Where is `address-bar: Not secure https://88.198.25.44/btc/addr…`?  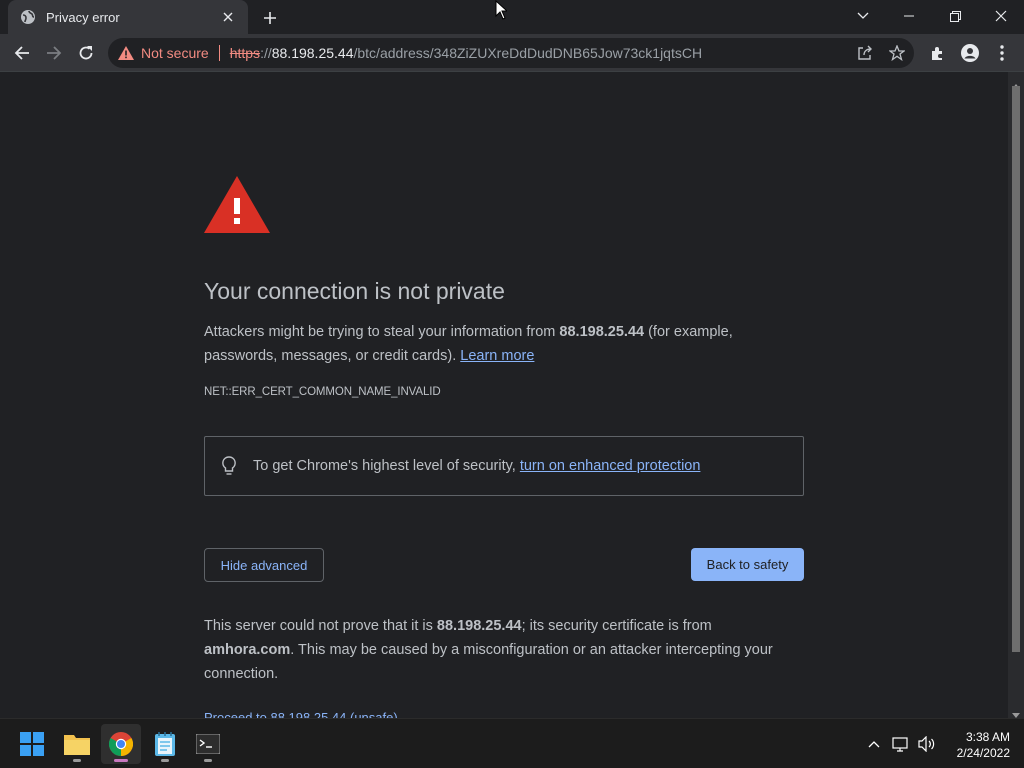 address-bar: Not secure https://88.198.25.44/btc/addr… is located at coordinates (511, 53).